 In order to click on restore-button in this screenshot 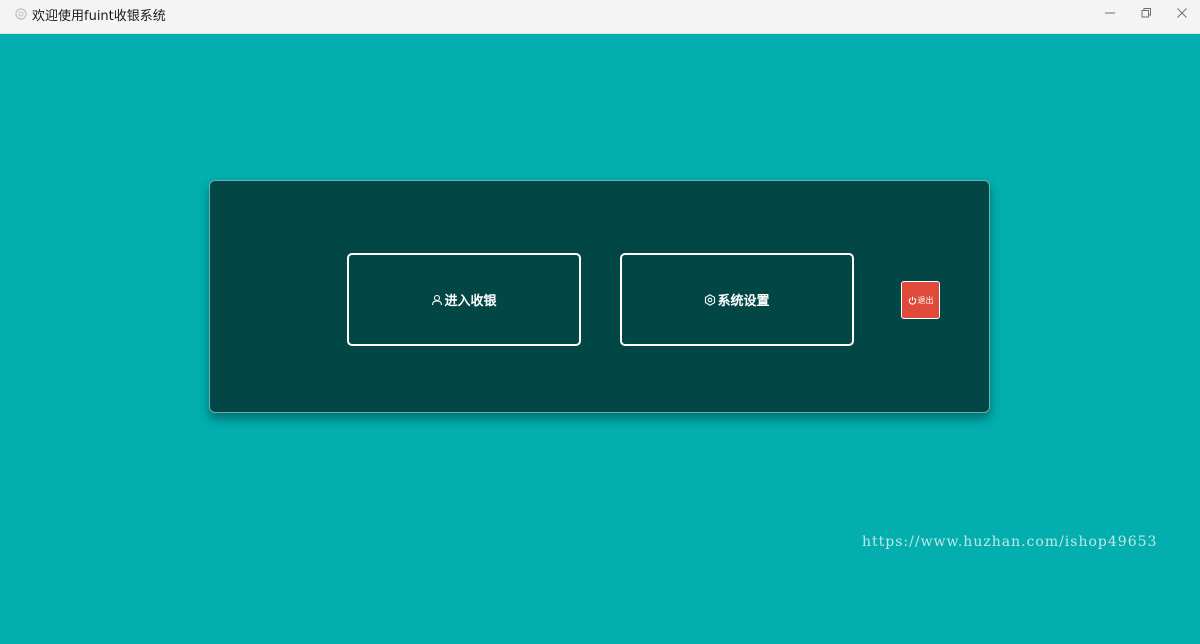, I will do `click(1146, 13)`.